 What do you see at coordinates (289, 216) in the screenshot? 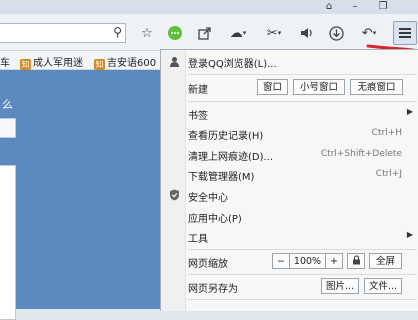
I see `menu-item-app-center: 应用中心(P)` at bounding box center [289, 216].